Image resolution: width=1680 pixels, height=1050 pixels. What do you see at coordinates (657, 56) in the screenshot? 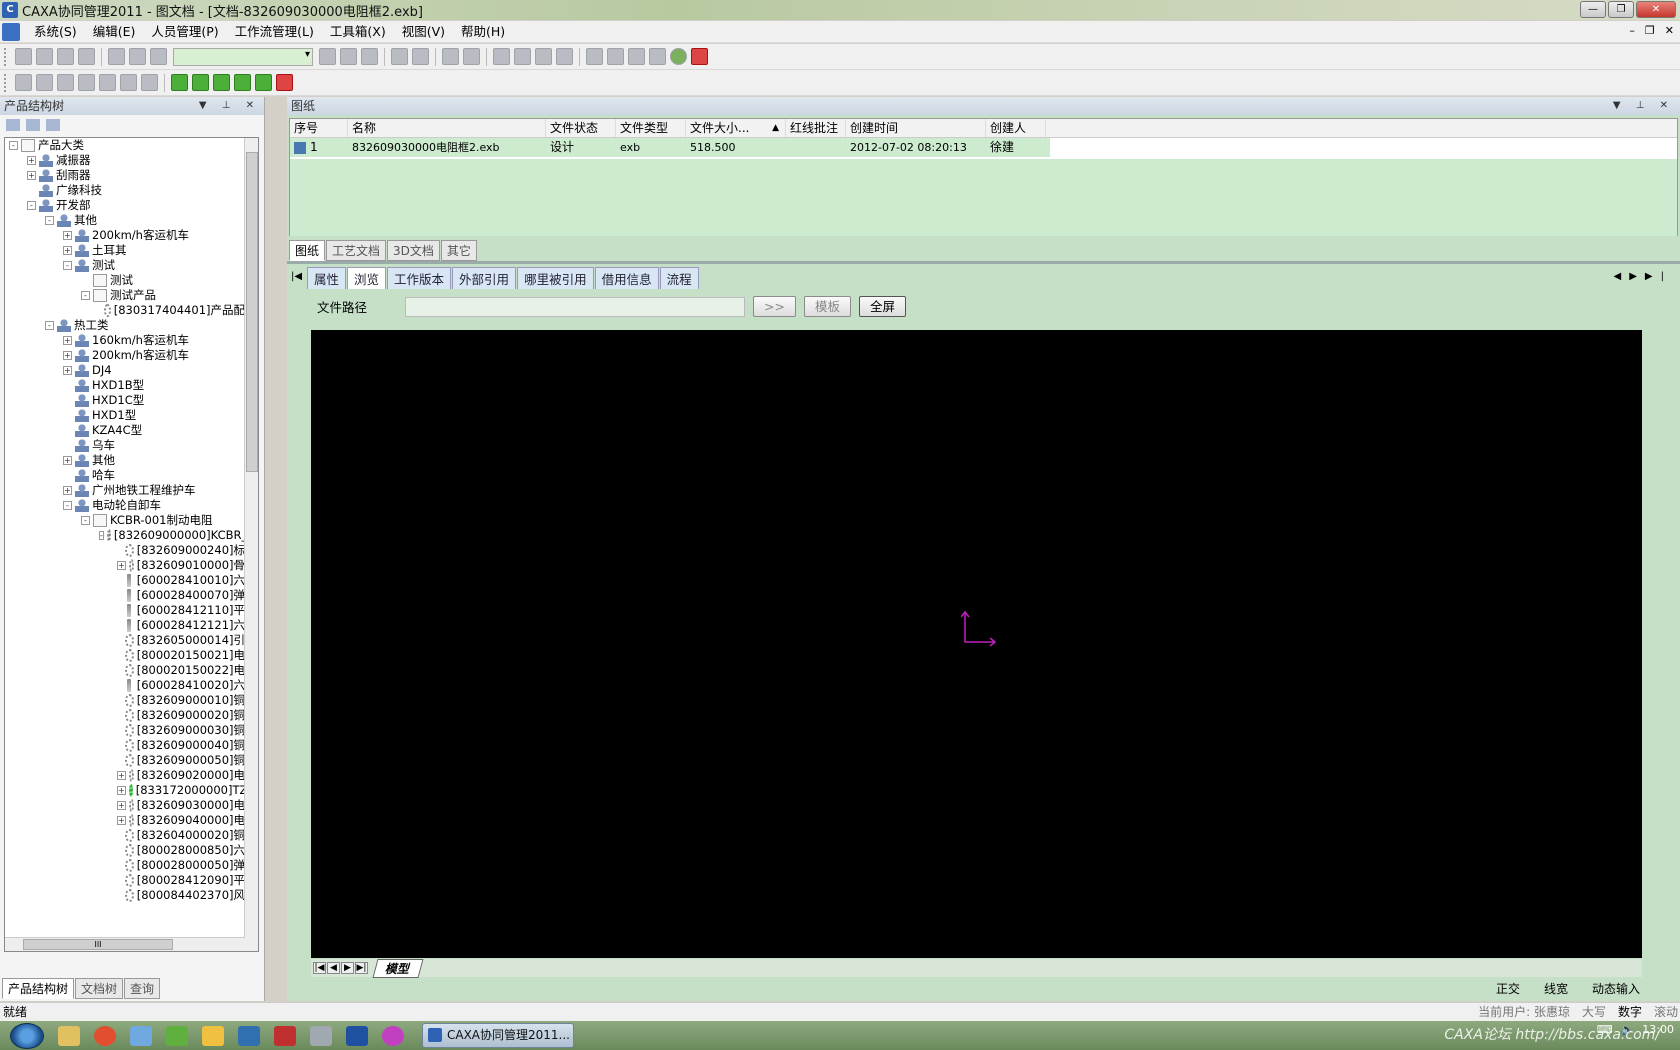
I see `flow-stop-icon` at bounding box center [657, 56].